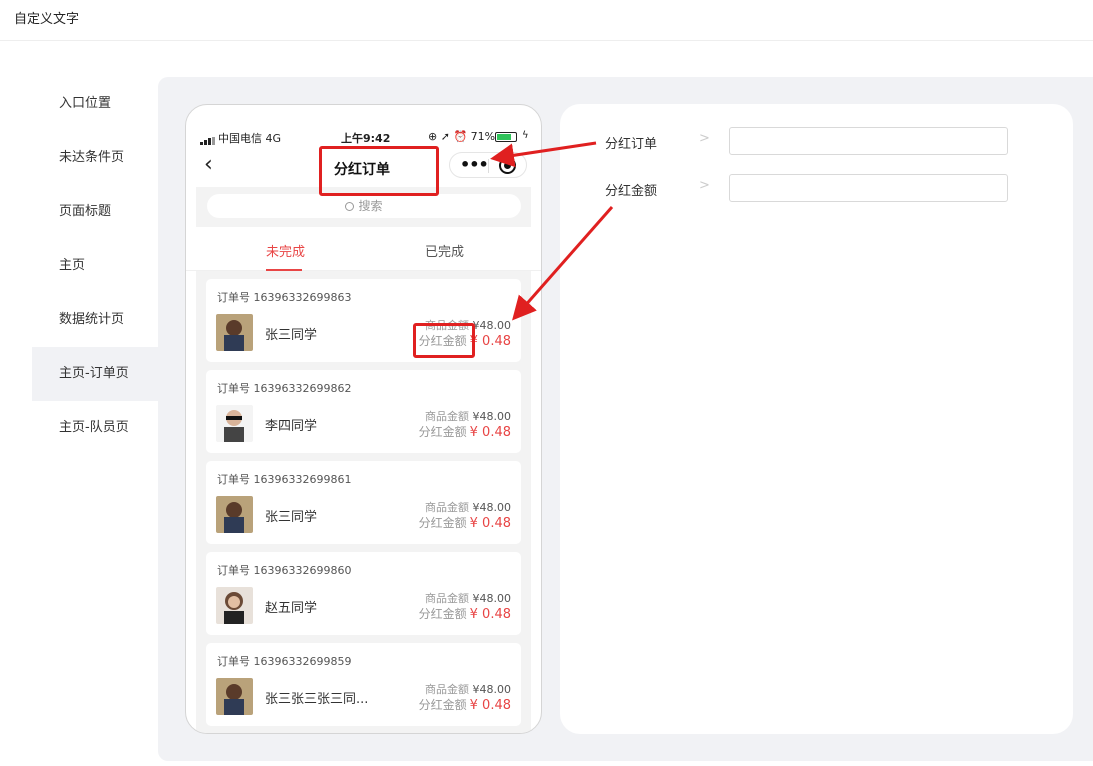  What do you see at coordinates (284, 297) in the screenshot?
I see `order-number: 订单号 16396332699863` at bounding box center [284, 297].